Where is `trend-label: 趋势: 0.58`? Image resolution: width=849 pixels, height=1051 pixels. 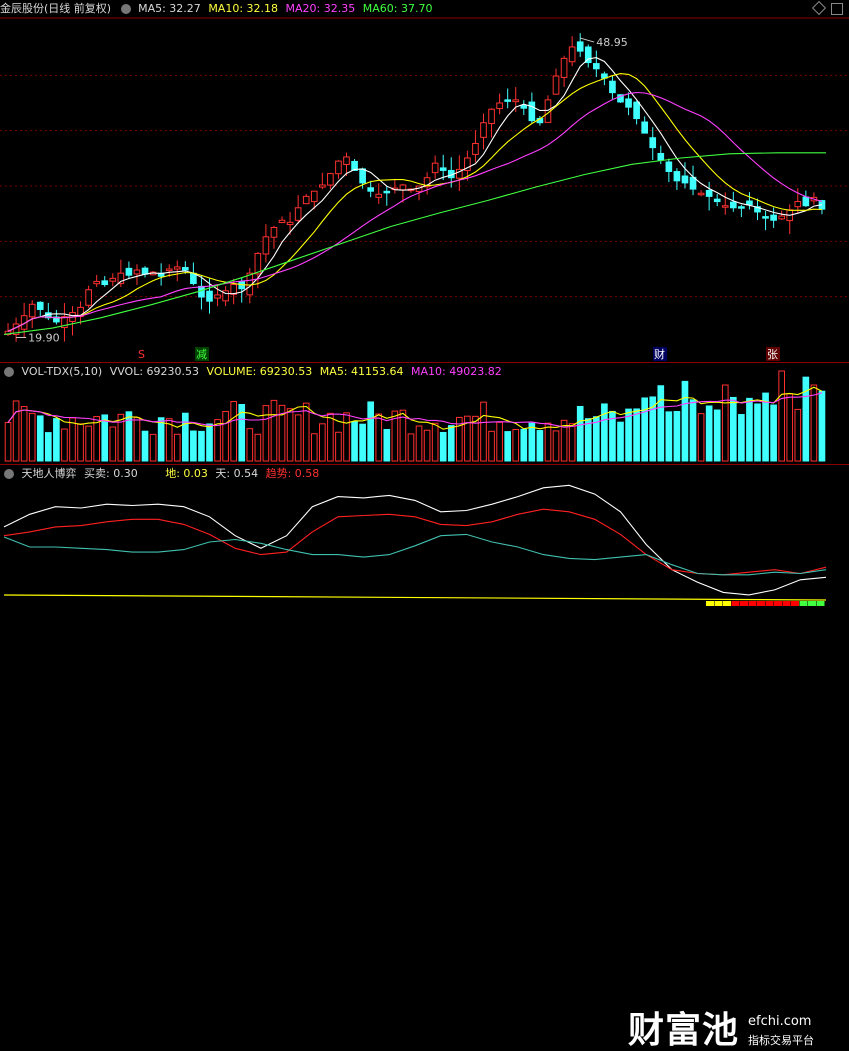
trend-label: 趋势: 0.58 is located at coordinates (292, 473).